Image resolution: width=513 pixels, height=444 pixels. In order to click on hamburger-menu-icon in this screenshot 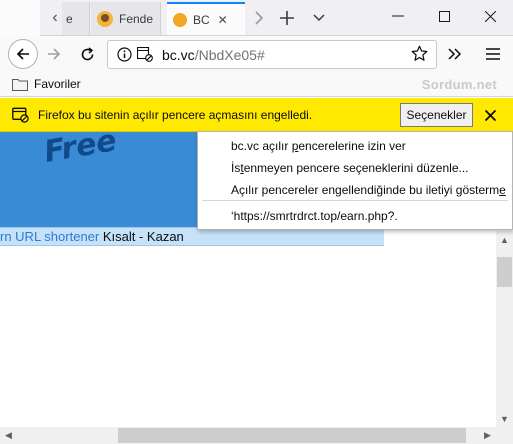, I will do `click(493, 54)`.